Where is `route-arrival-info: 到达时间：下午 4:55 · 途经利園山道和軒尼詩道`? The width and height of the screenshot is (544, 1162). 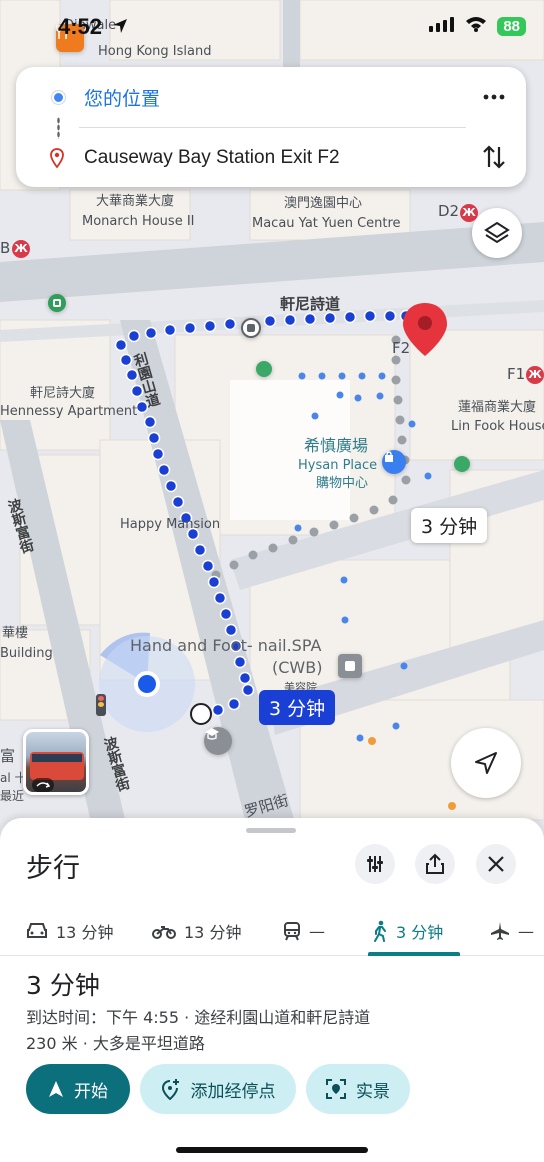
route-arrival-info: 到达时间：下午 4:55 · 途经利園山道和軒尼詩道 is located at coordinates (198, 1017).